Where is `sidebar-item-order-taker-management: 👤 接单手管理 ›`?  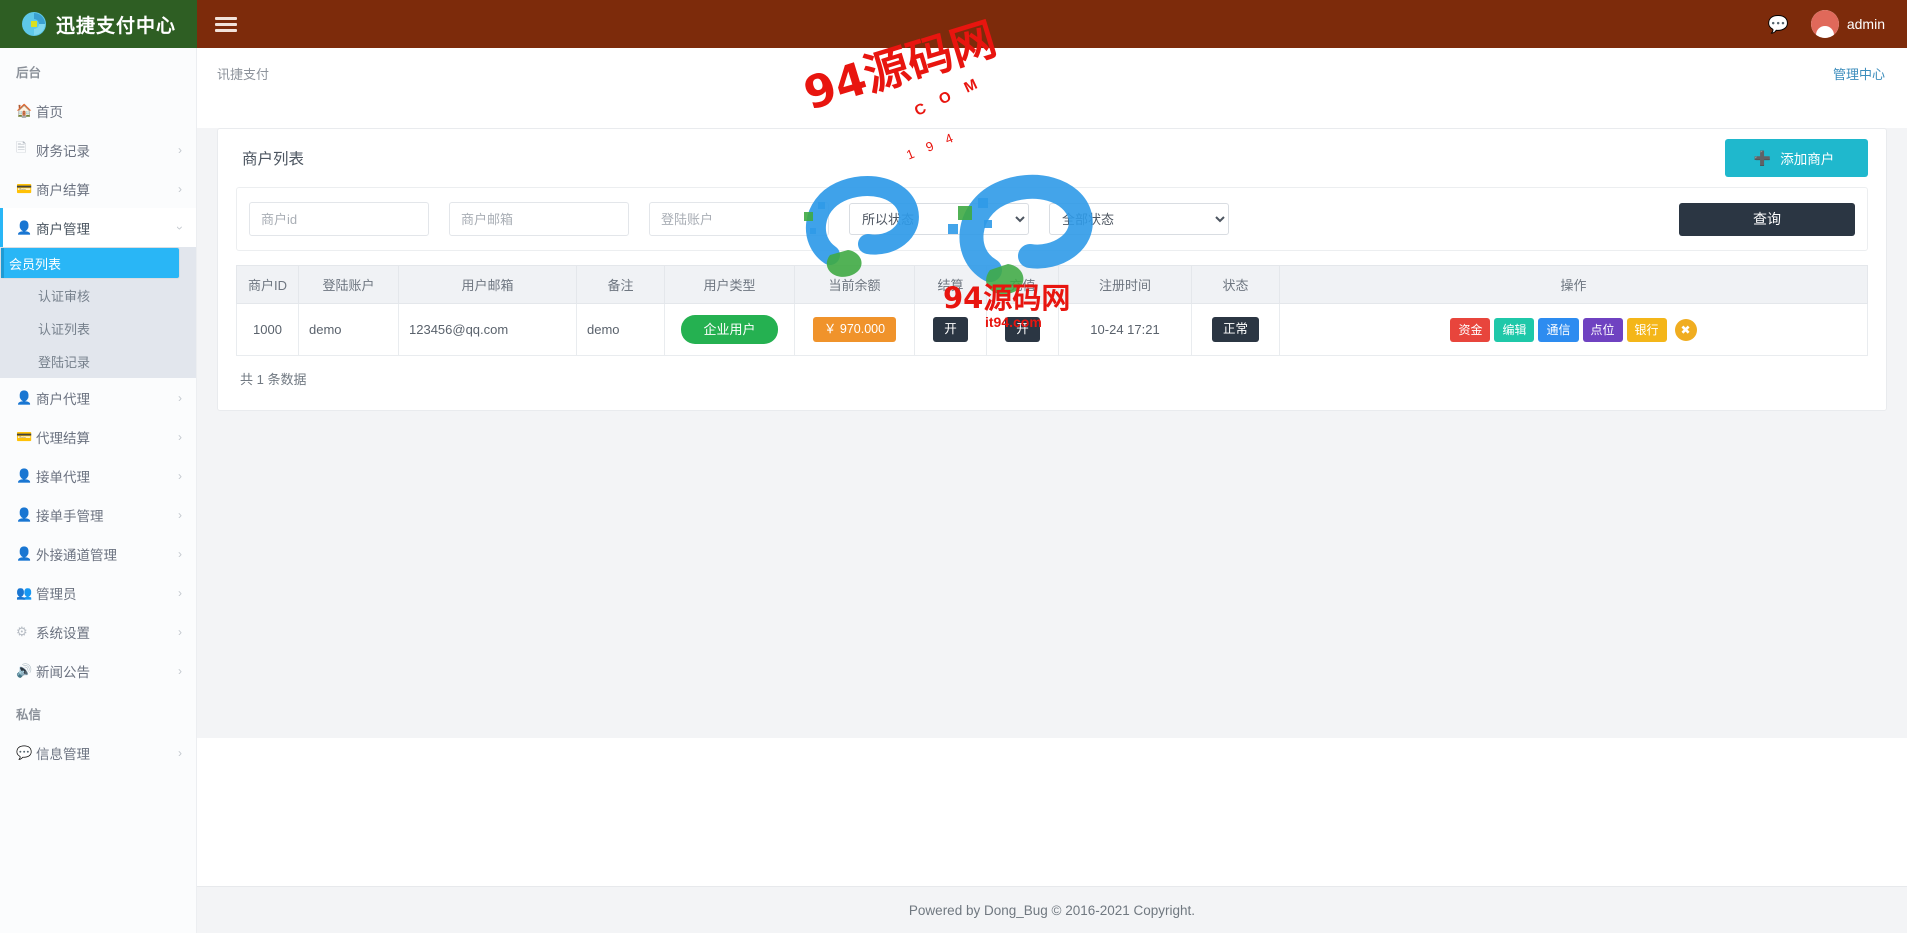 sidebar-item-order-taker-management: 👤 接单手管理 › is located at coordinates (98, 514).